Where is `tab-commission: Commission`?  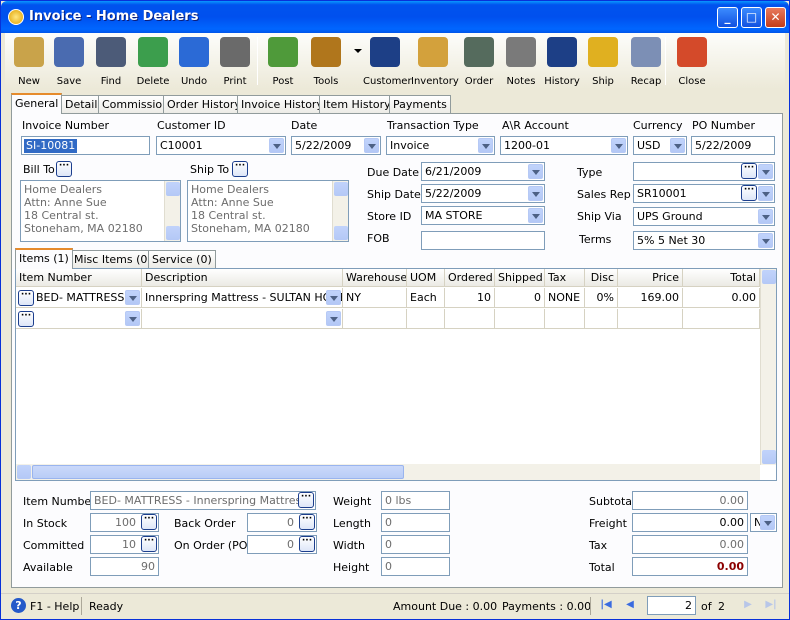 tab-commission: Commission is located at coordinates (136, 104).